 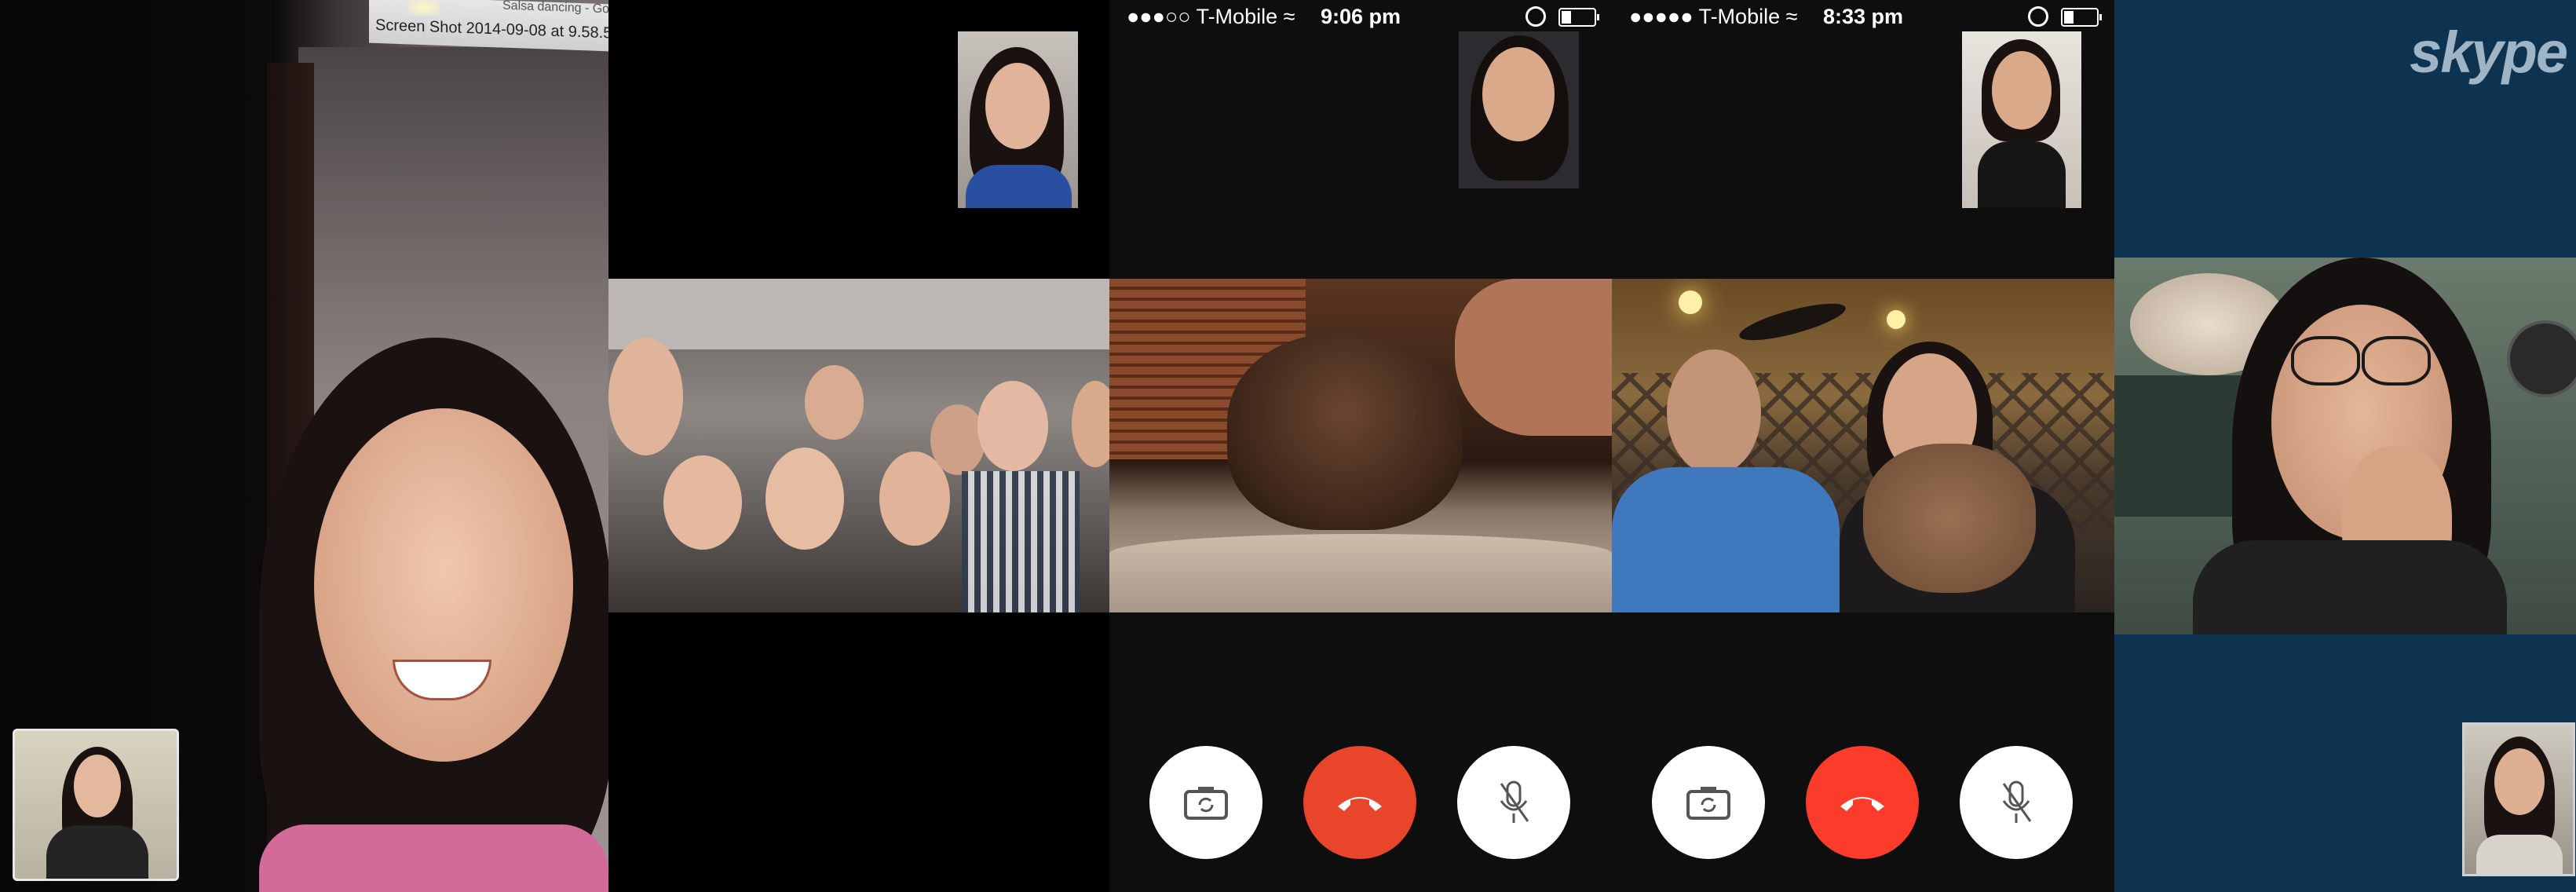 I want to click on skype-logo: skype, so click(x=2489, y=52).